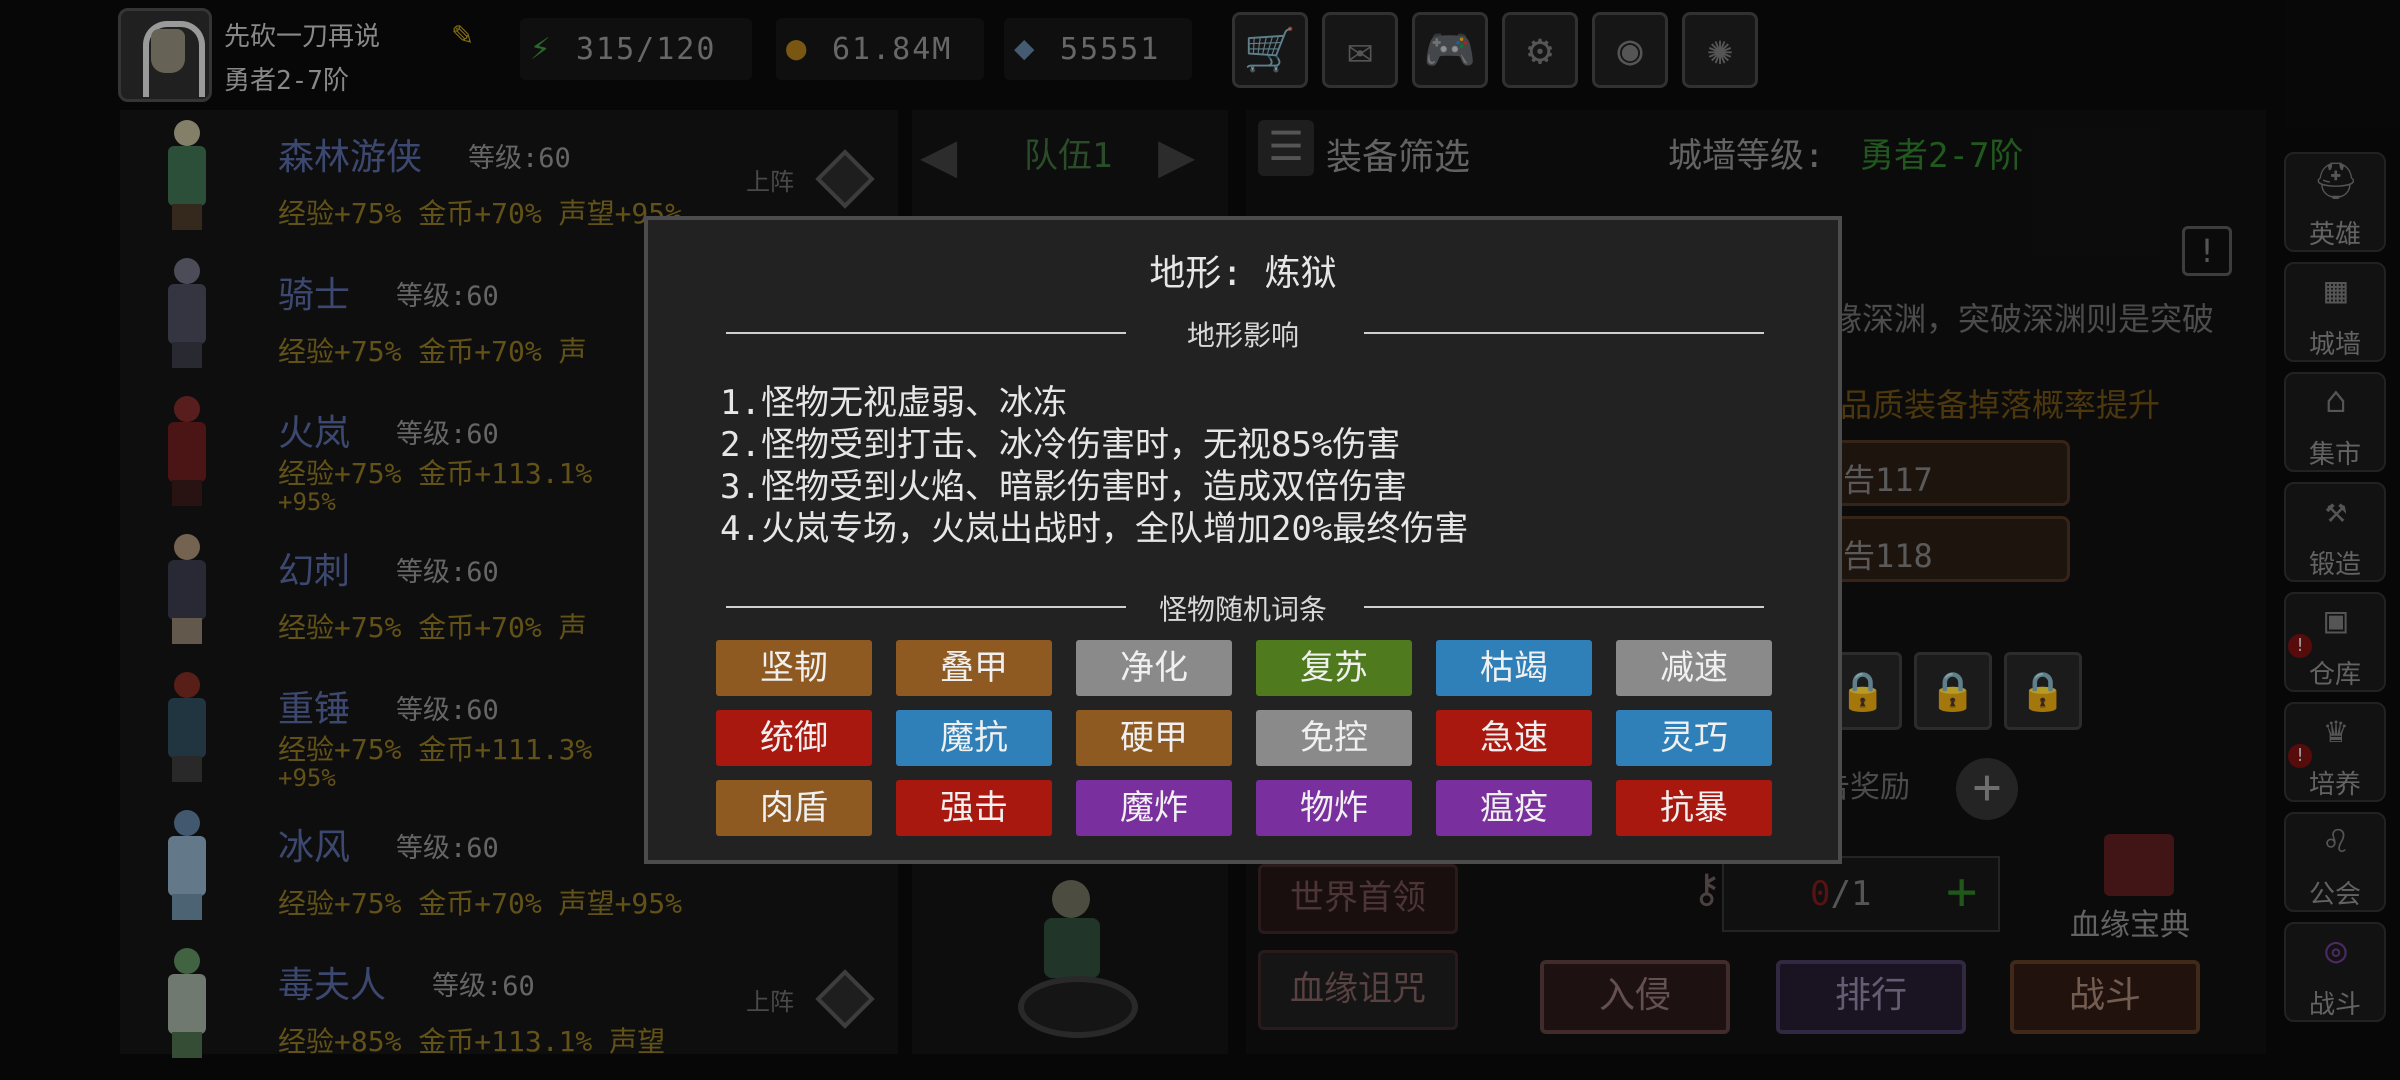  Describe the element at coordinates (1242, 335) in the screenshot. I see `section-label: 地形影响` at that location.